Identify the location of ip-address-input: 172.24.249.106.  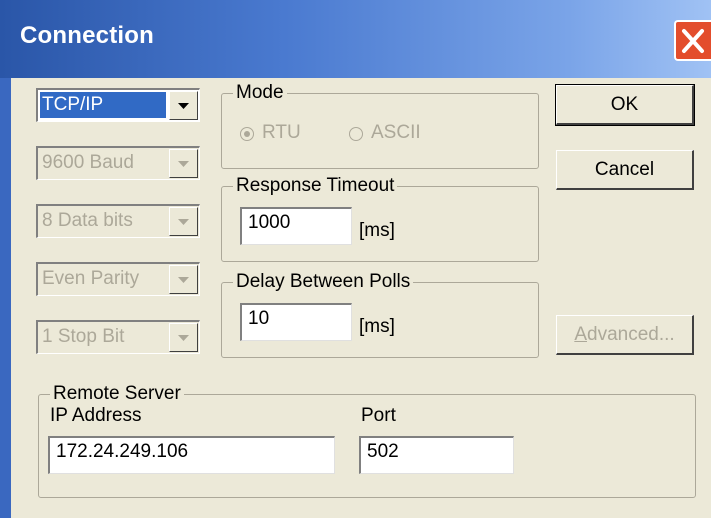
(191, 455).